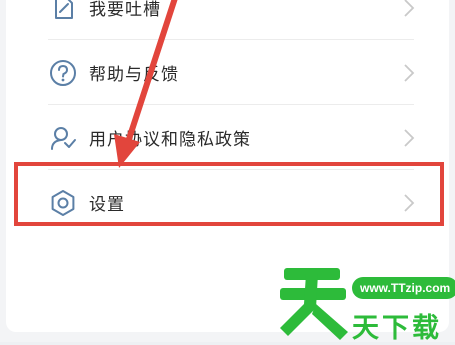  Describe the element at coordinates (362, 303) in the screenshot. I see `watermark: www.TTzip.com 天下载` at that location.